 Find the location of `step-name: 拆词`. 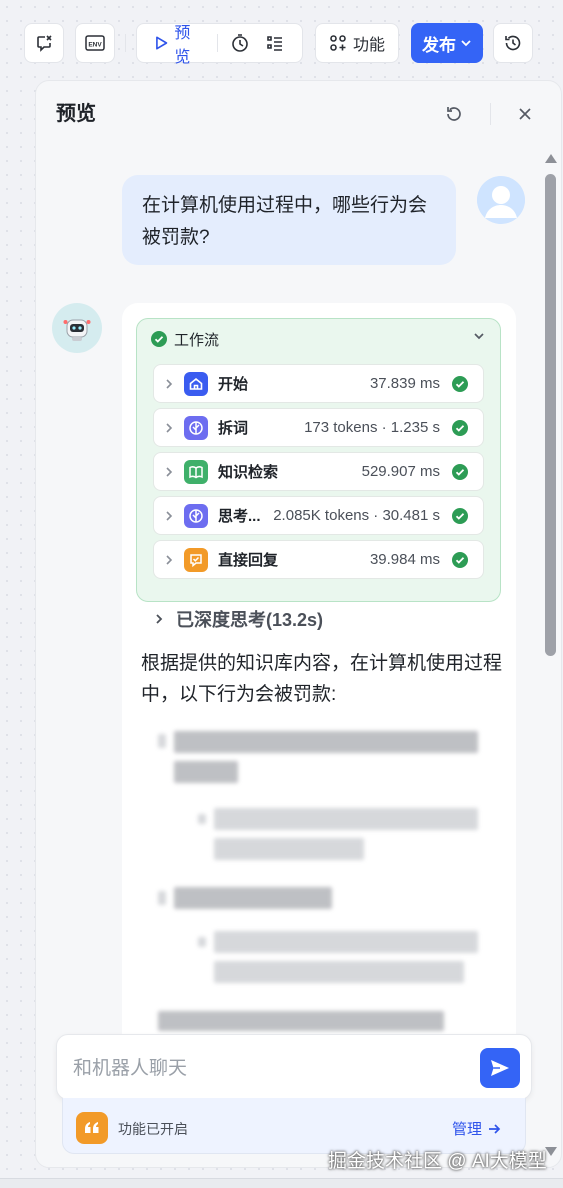

step-name: 拆词 is located at coordinates (233, 428).